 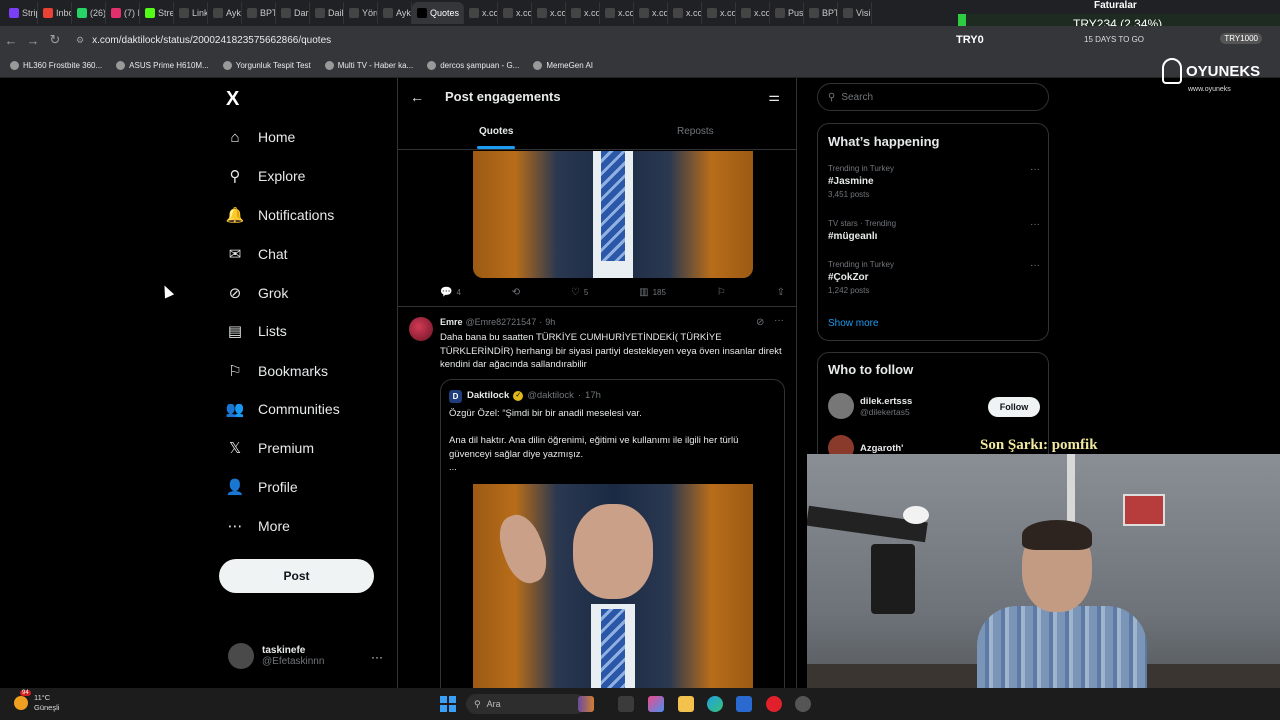 I want to click on taskbar-search: ⚲ Ara, so click(x=526, y=704).